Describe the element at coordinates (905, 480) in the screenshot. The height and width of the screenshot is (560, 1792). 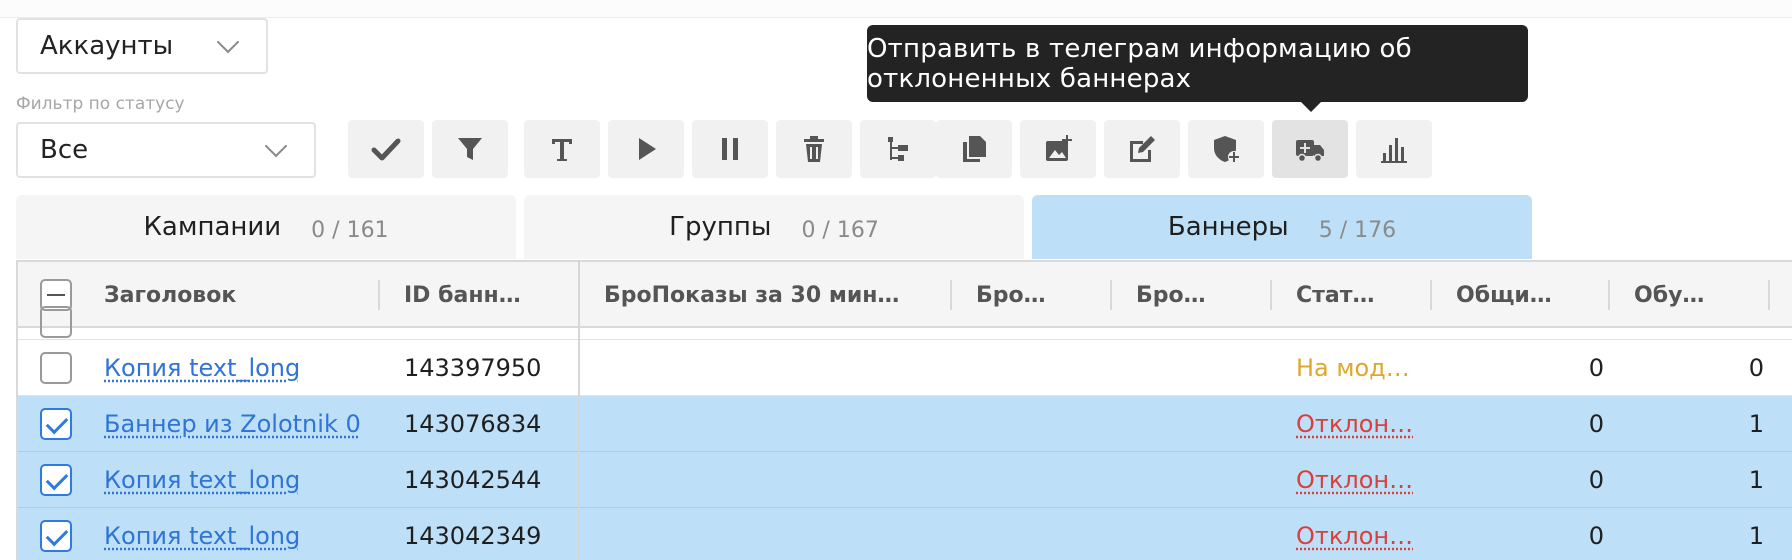
I see `table-row: Копия text_long 143042544 Отклон… 0 1` at that location.